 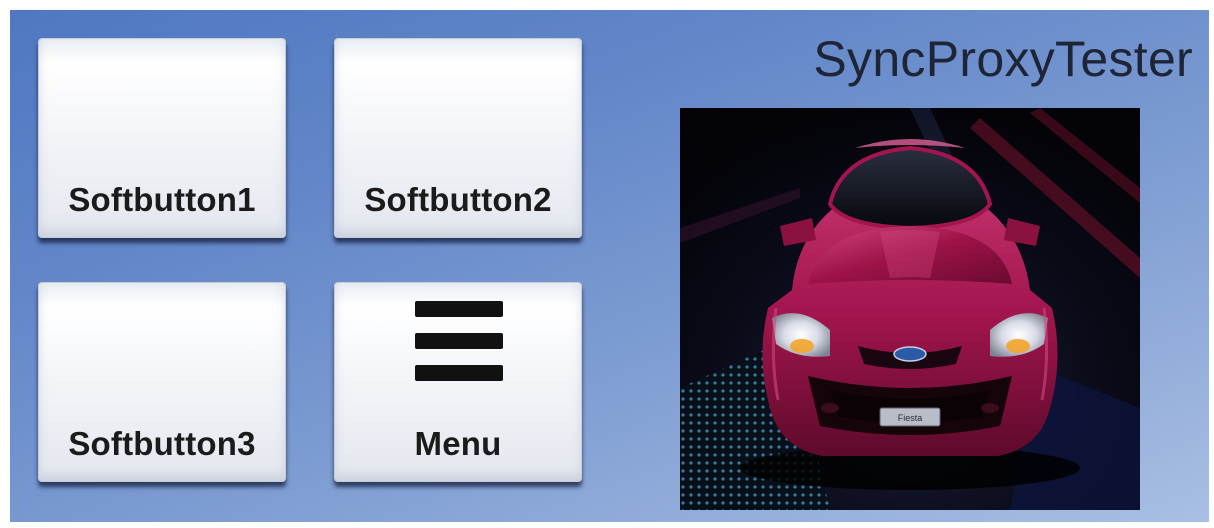 What do you see at coordinates (162, 443) in the screenshot?
I see `softbutton-3-label: Softbutton3` at bounding box center [162, 443].